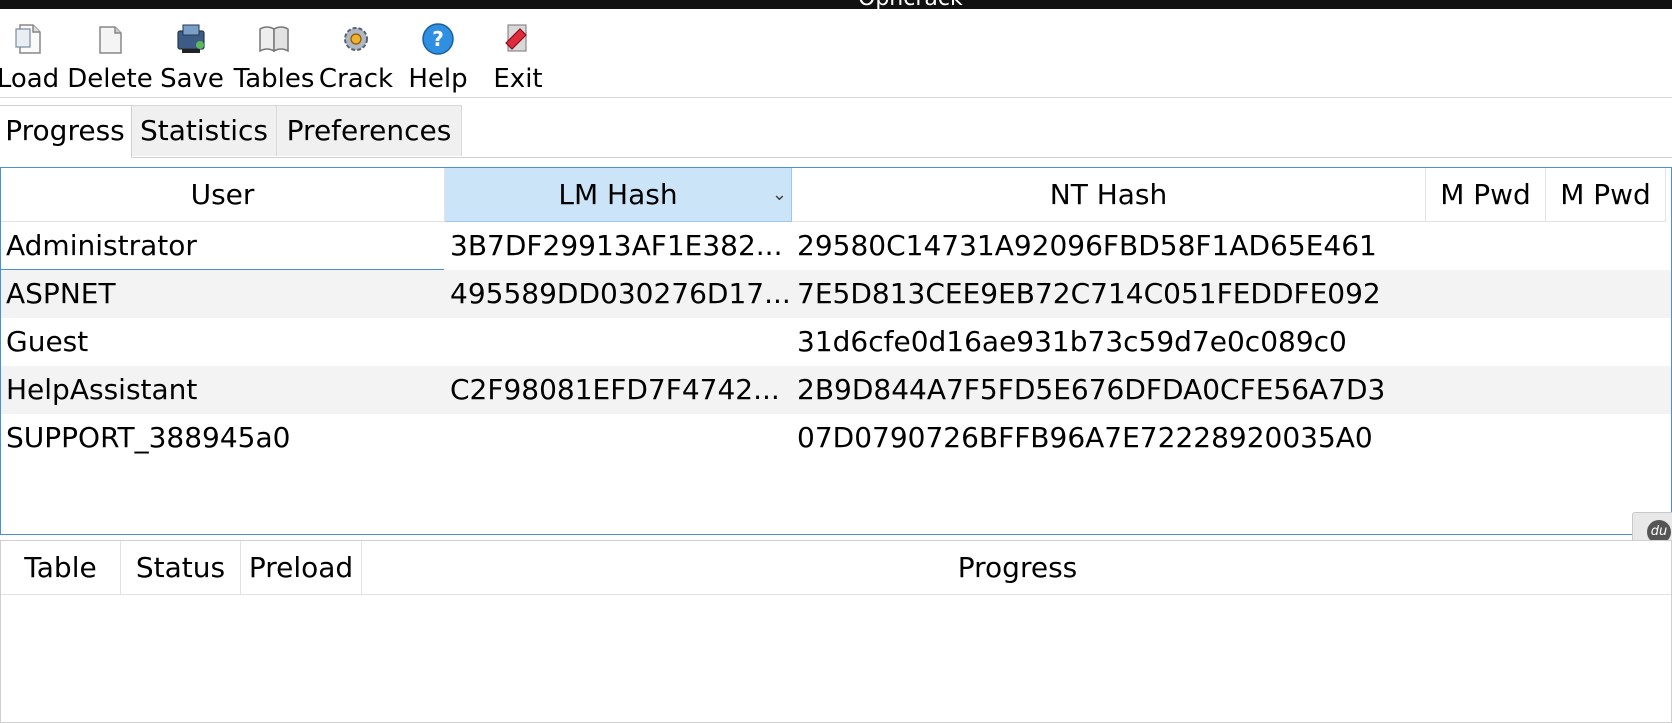  I want to click on column-header-progress: Progress, so click(1016, 568).